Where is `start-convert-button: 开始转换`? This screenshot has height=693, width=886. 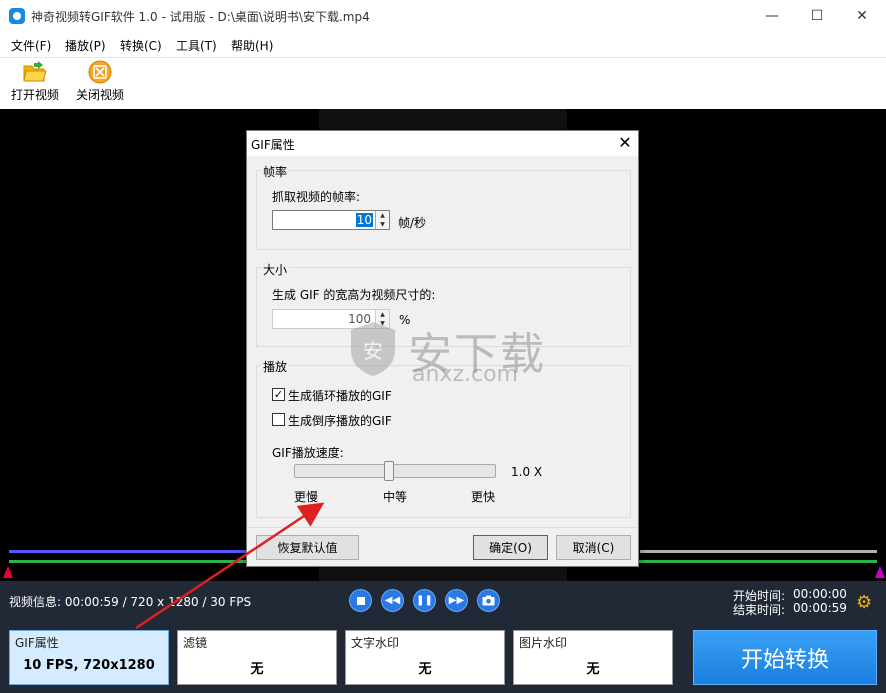 start-convert-button: 开始转换 is located at coordinates (785, 657).